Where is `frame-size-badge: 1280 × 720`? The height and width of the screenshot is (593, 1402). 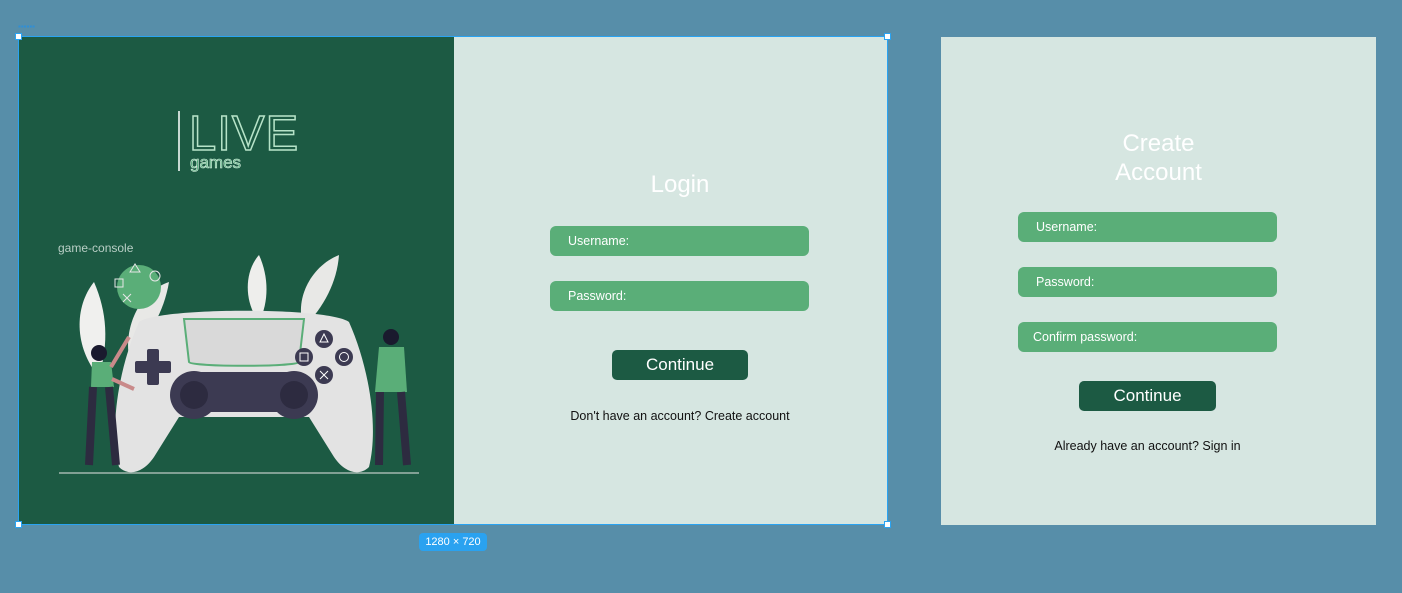
frame-size-badge: 1280 × 720 is located at coordinates (453, 542).